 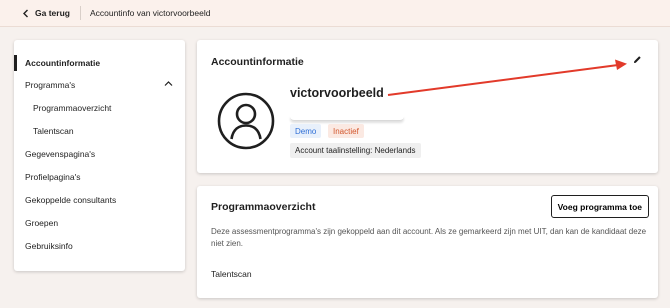 I want to click on page-title: Accountinfo van victorvoorbeeld, so click(x=150, y=13).